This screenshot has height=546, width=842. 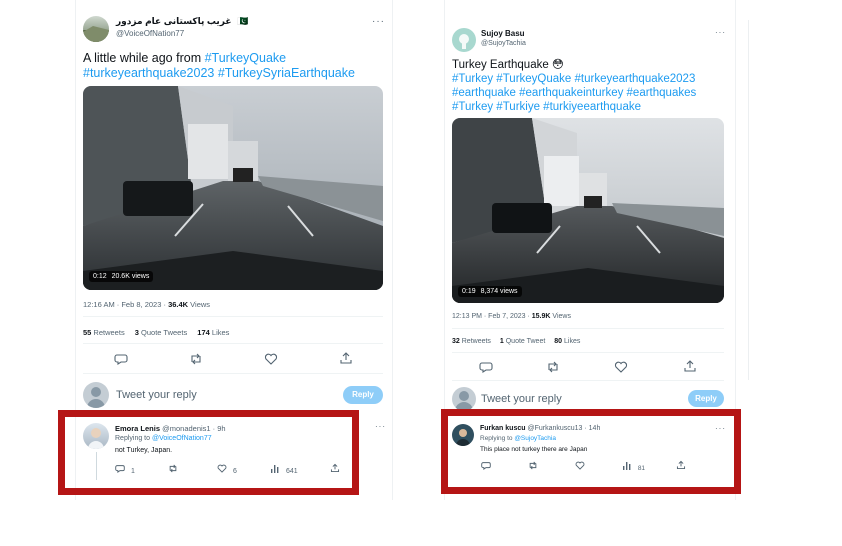 What do you see at coordinates (96, 466) in the screenshot?
I see `left-thread-line` at bounding box center [96, 466].